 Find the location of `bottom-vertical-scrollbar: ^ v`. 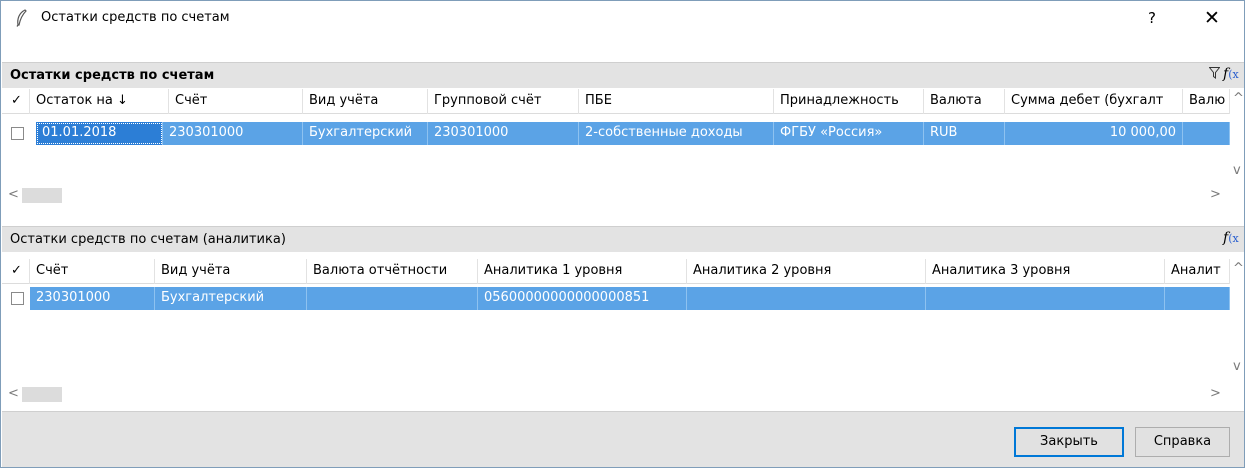

bottom-vertical-scrollbar: ^ v is located at coordinates (1237, 319).